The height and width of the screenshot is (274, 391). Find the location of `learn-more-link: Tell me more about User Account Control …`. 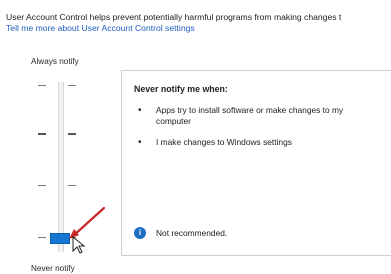

learn-more-link: Tell me more about User Account Control … is located at coordinates (198, 28).